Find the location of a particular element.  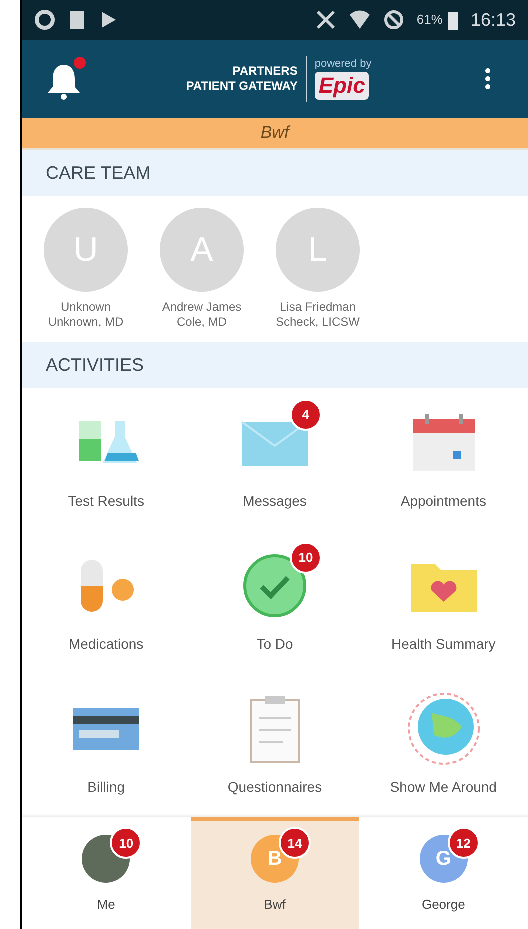

member-name: Andrew James Cole, MD is located at coordinates (202, 315).